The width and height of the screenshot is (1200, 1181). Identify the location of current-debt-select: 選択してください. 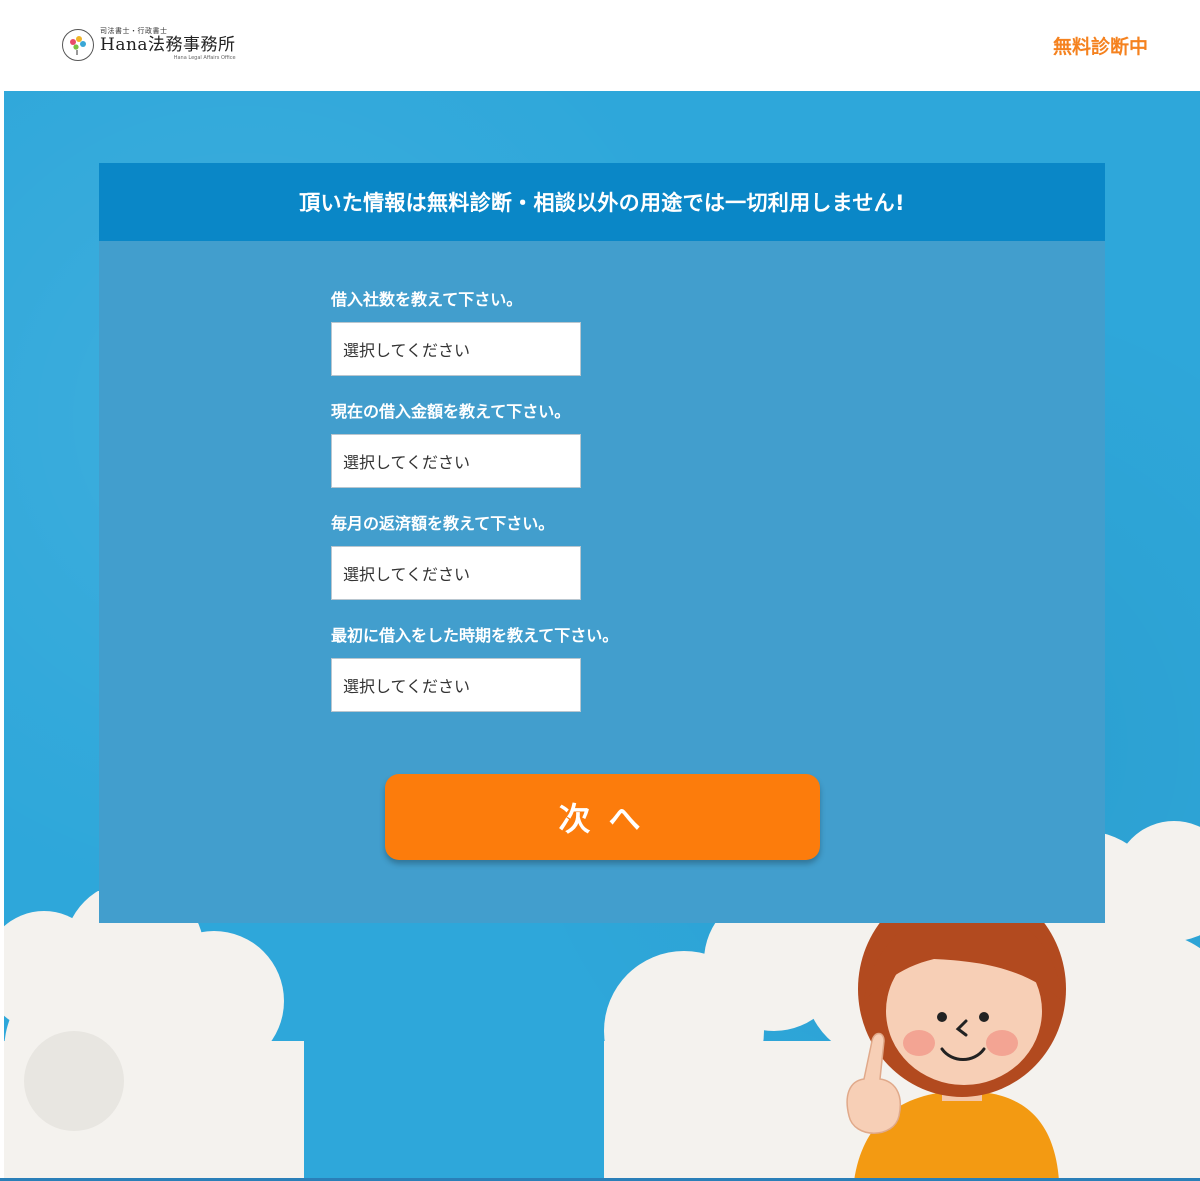
(456, 461).